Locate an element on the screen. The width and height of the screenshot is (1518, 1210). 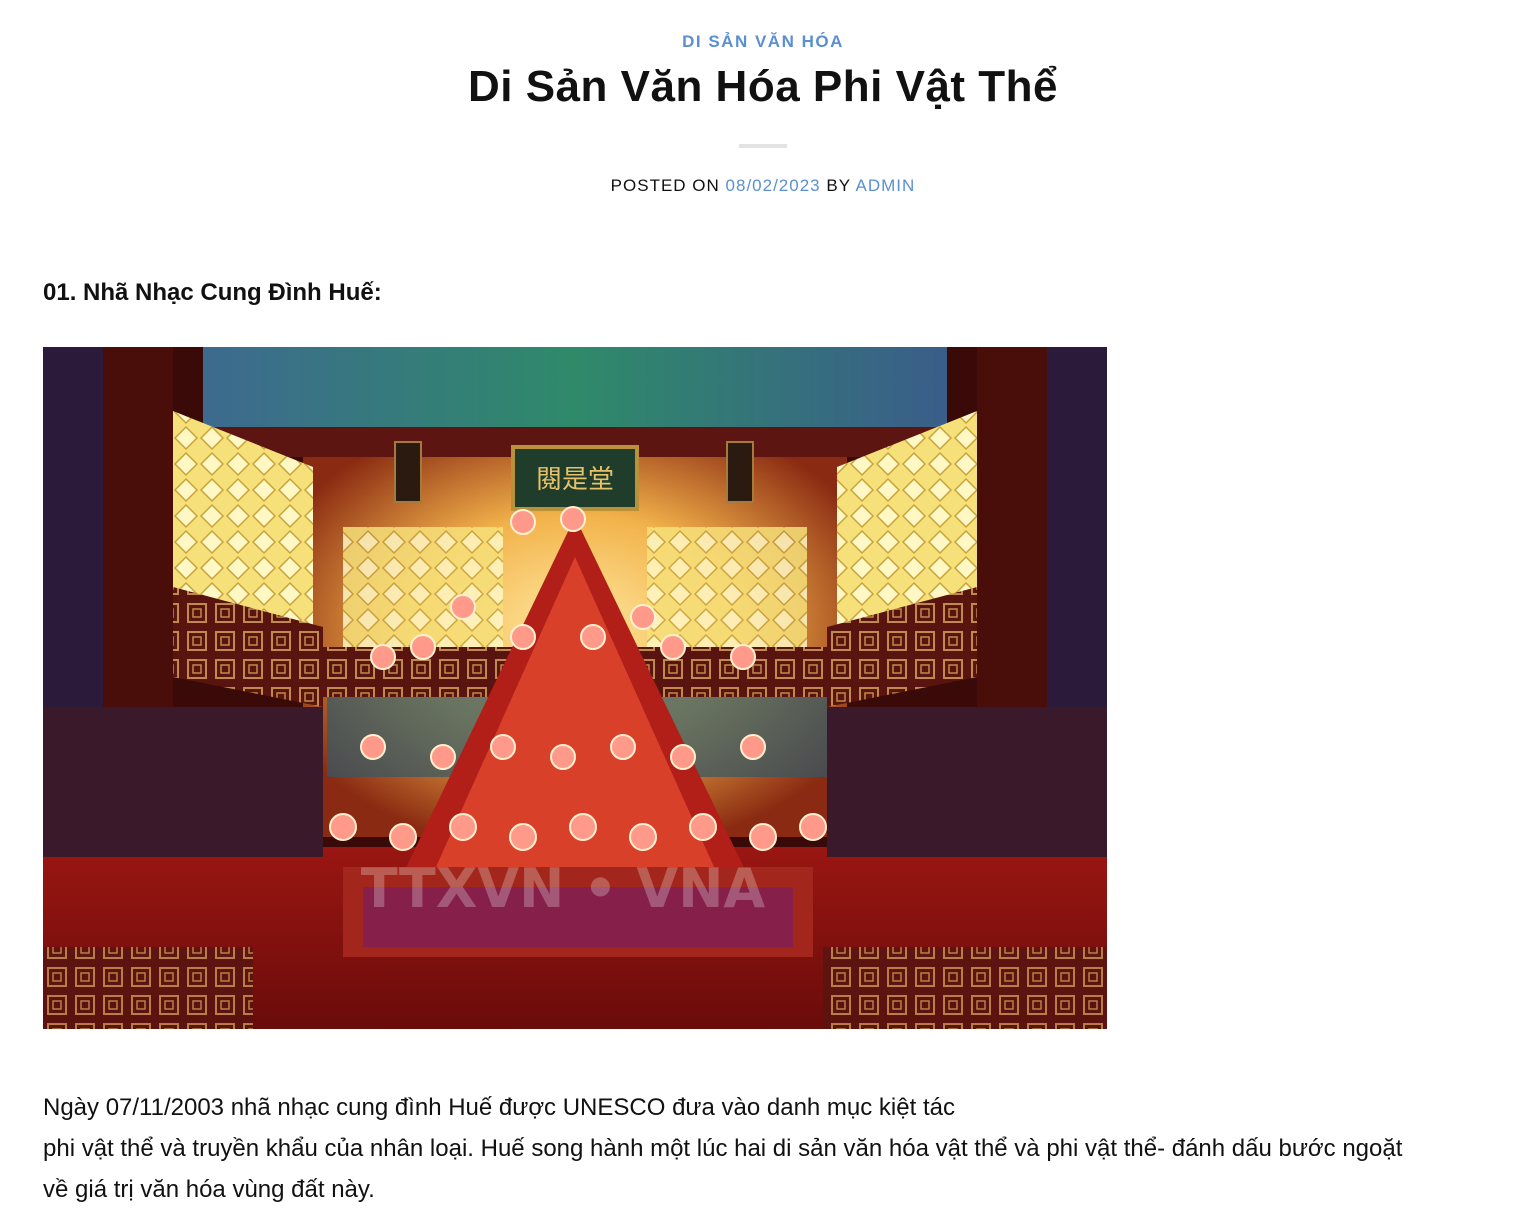
post-title: Di Sản Văn Hóa Phi Vật Thể is located at coordinates (762, 86).